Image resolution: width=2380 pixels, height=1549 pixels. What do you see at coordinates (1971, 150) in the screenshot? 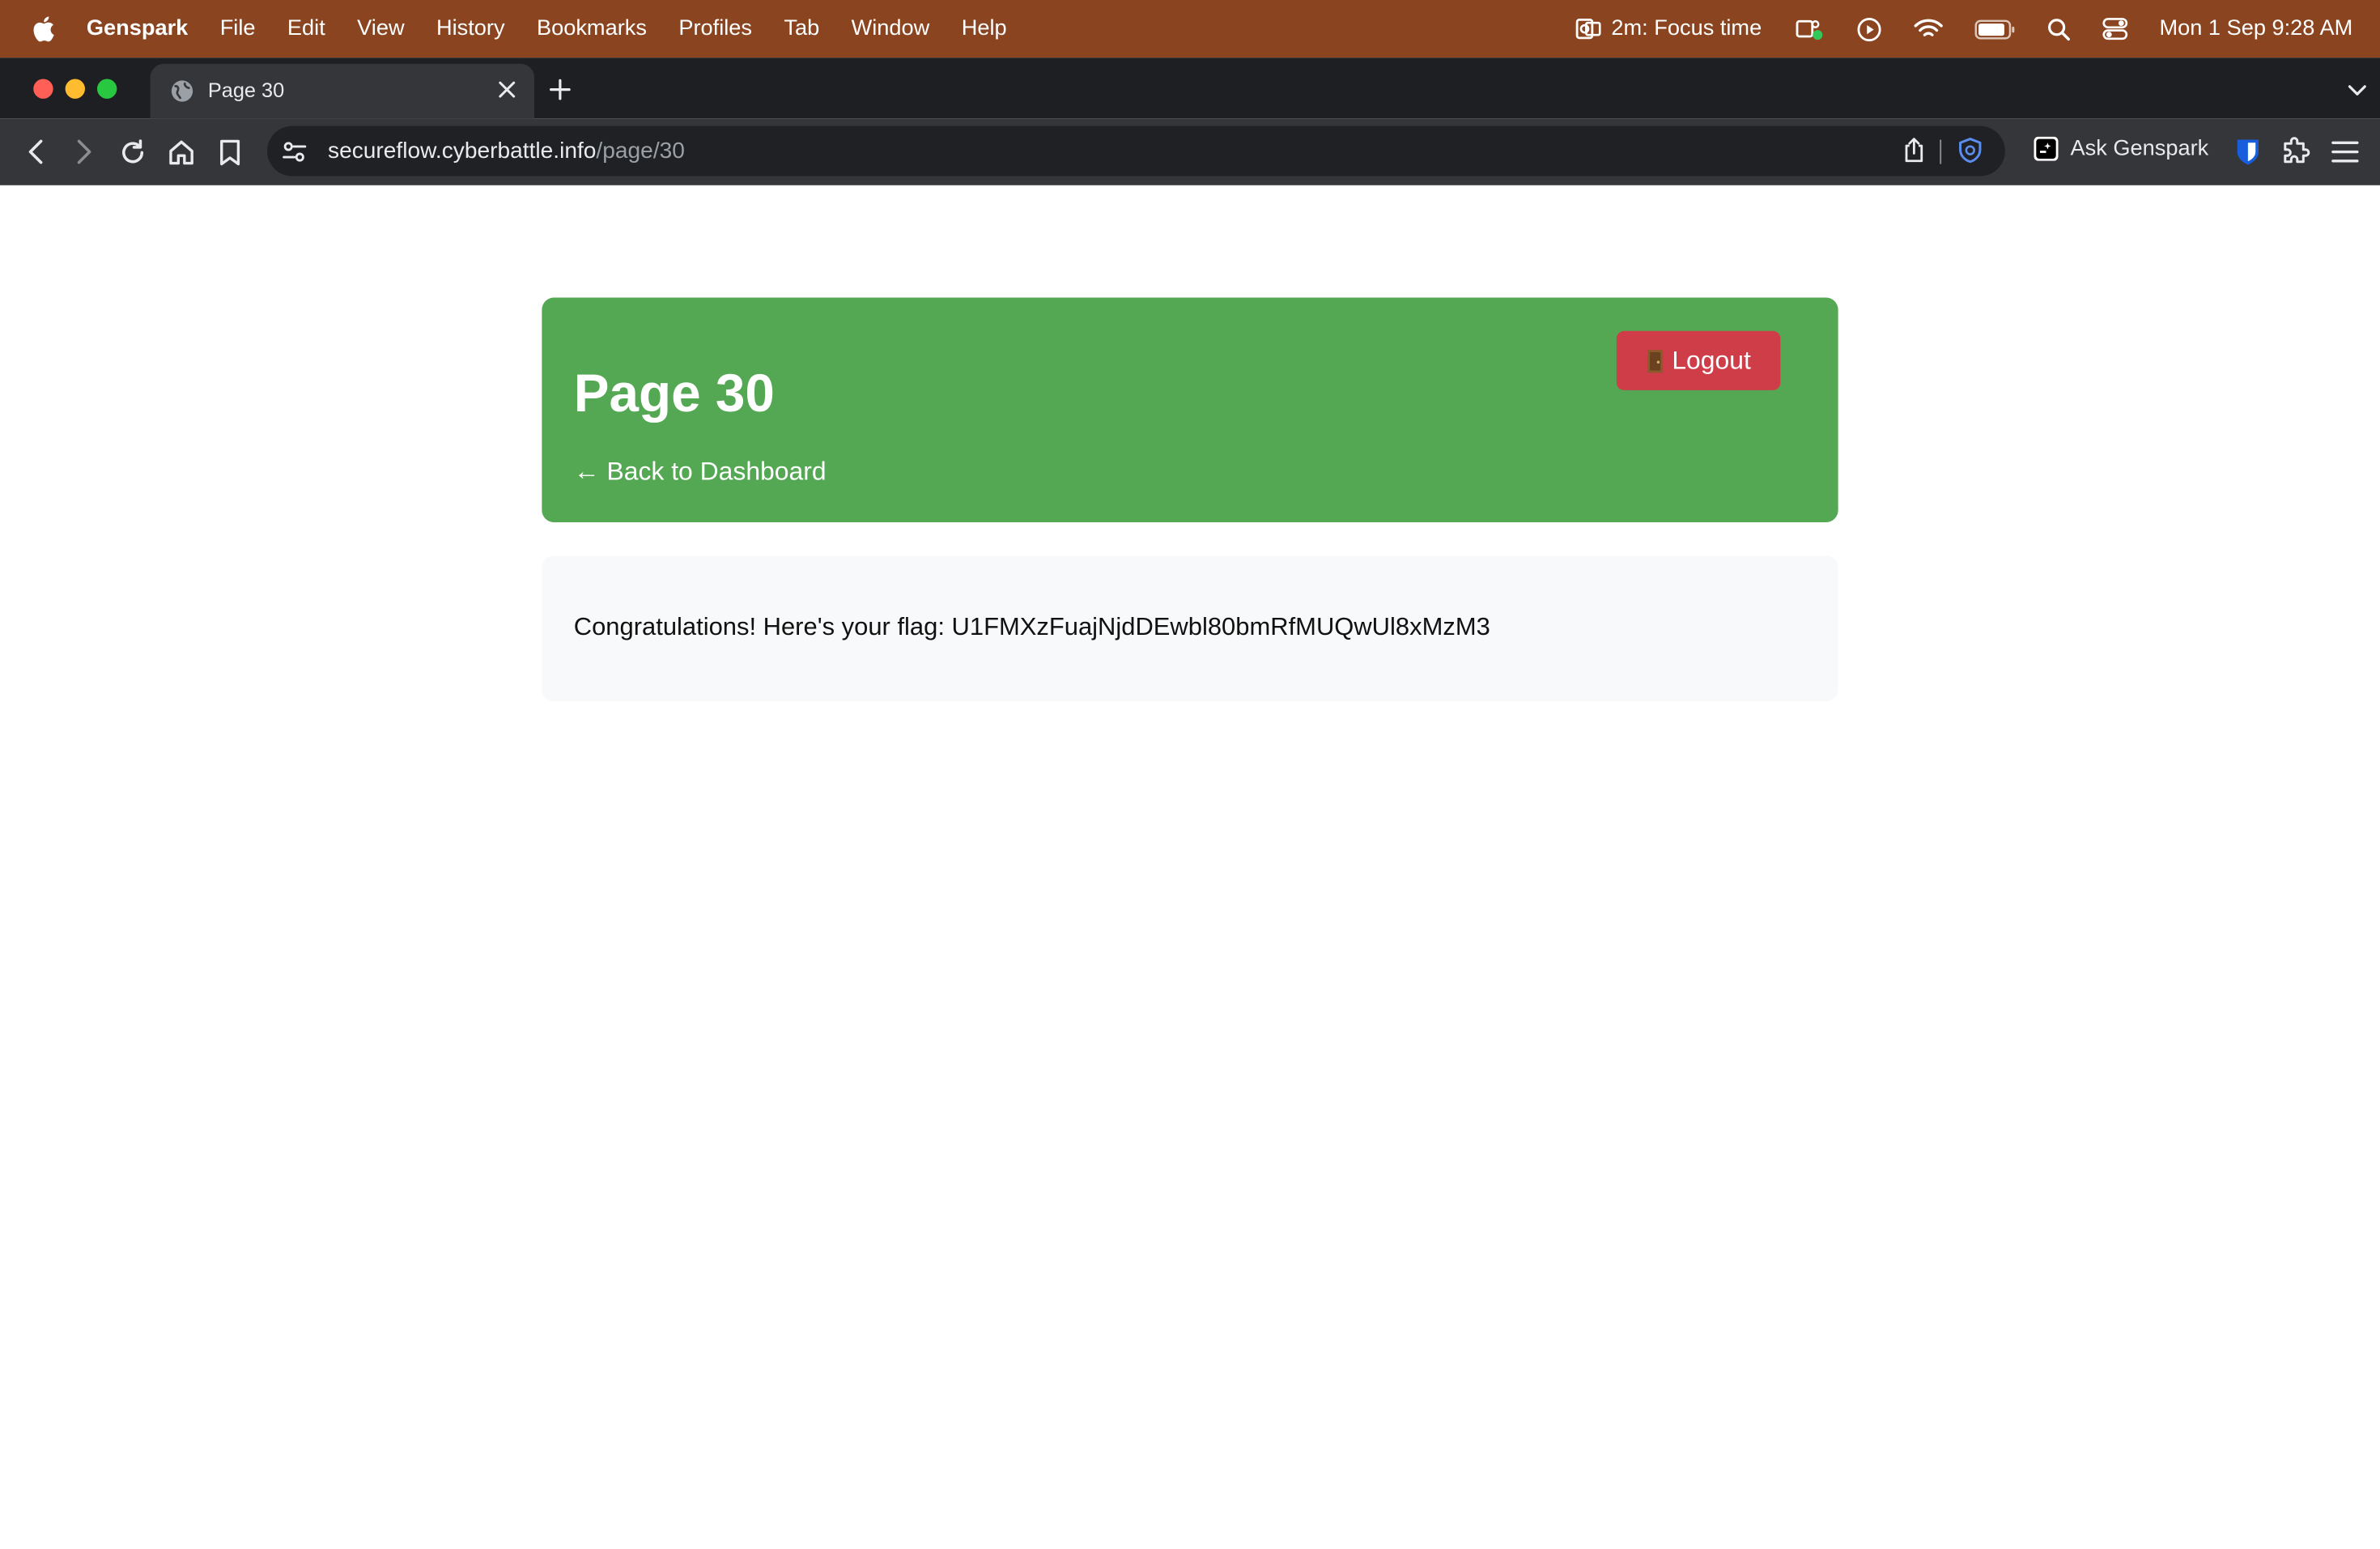
I see `privacy-shield-icon` at bounding box center [1971, 150].